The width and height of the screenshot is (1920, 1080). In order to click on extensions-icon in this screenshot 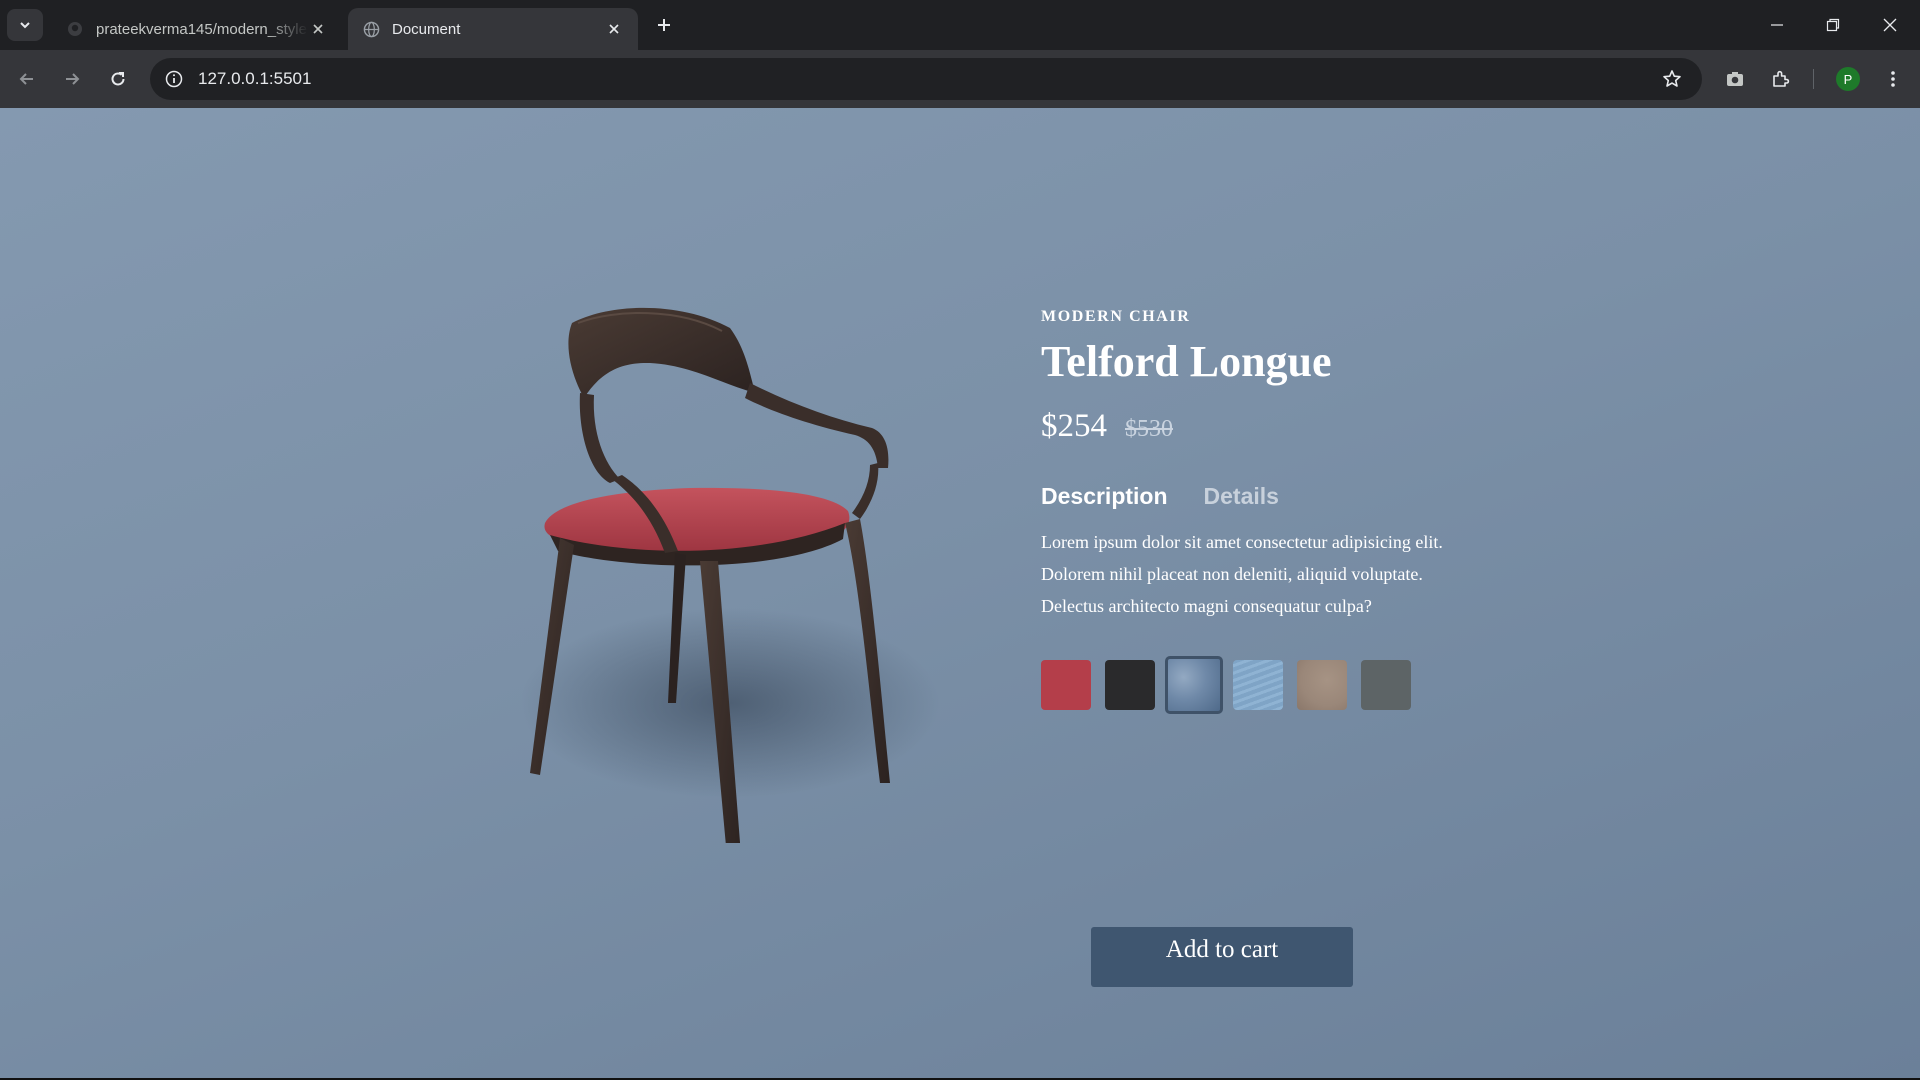, I will do `click(1781, 79)`.